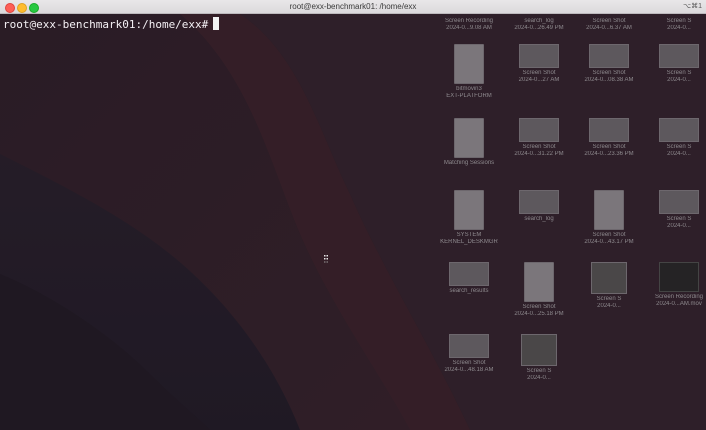 The height and width of the screenshot is (430, 706). I want to click on desktop-file-item: Screen Shot 2024-0...23.36 PM, so click(609, 138).